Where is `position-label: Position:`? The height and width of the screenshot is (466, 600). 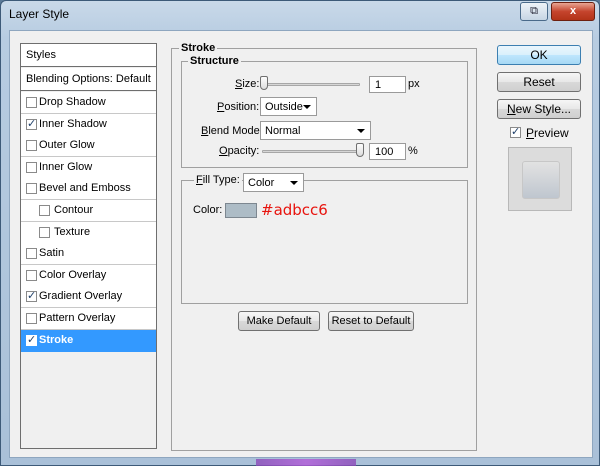
position-label: Position: is located at coordinates (238, 107).